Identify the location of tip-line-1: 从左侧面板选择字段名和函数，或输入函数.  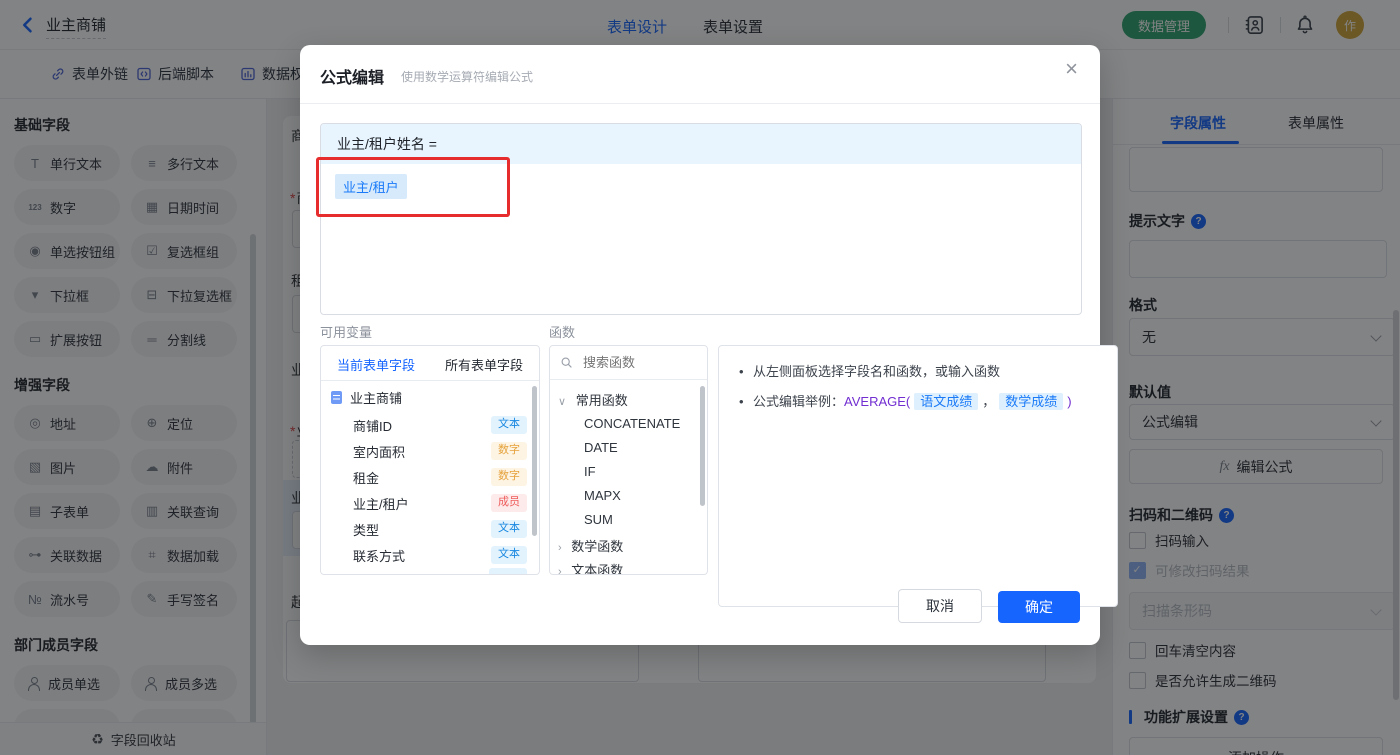
(918, 372).